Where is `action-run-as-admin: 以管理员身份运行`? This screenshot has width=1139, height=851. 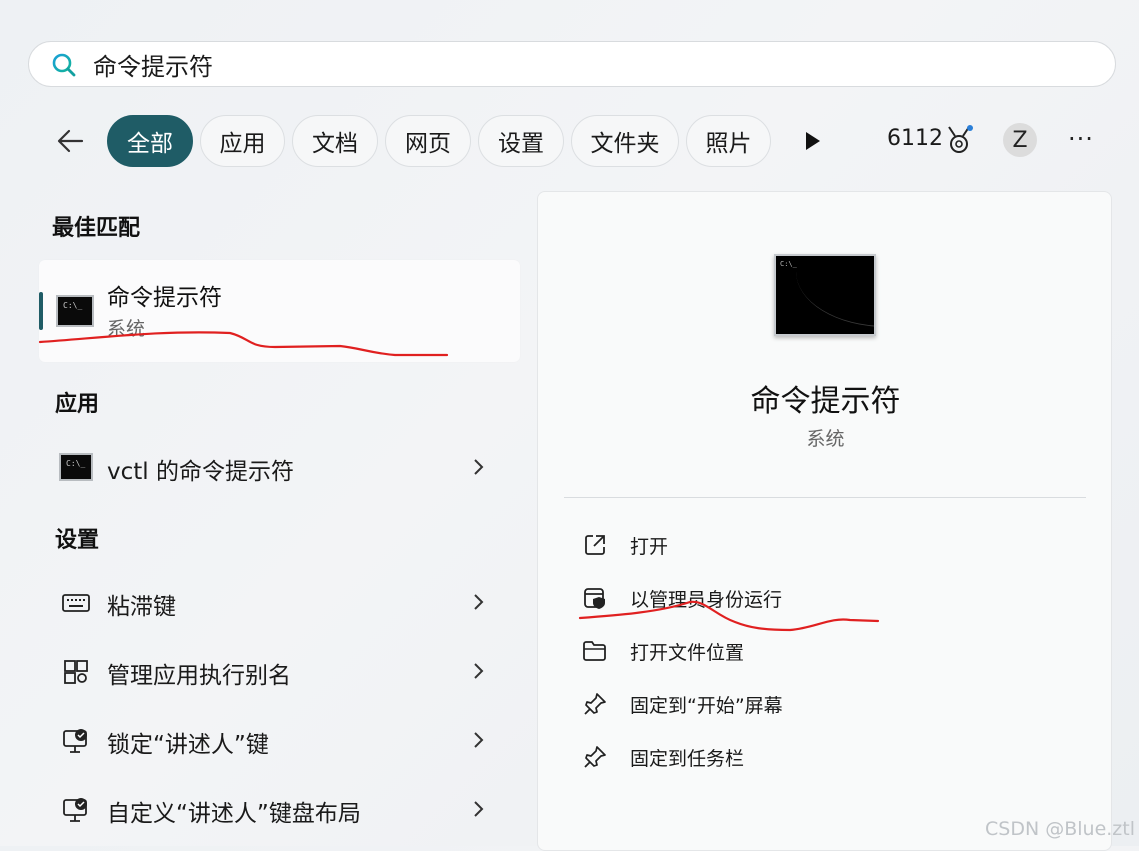
action-run-as-admin: 以管理员身份运行 is located at coordinates (825, 598).